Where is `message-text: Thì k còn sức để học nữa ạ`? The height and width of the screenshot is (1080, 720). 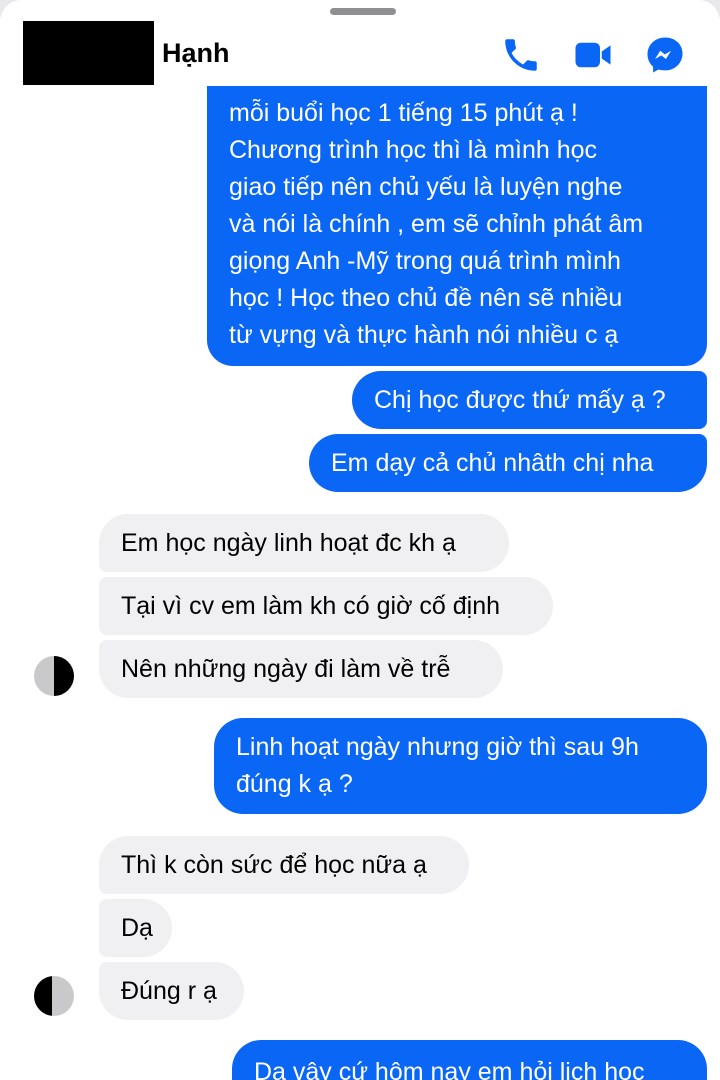 message-text: Thì k còn sức để học nữa ạ is located at coordinates (274, 864).